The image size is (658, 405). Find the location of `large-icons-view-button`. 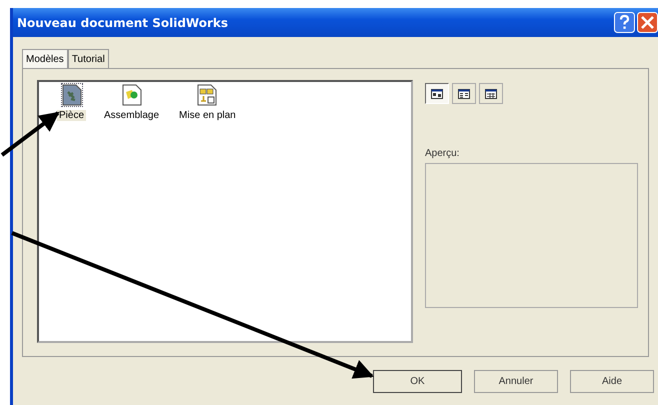

large-icons-view-button is located at coordinates (437, 93).